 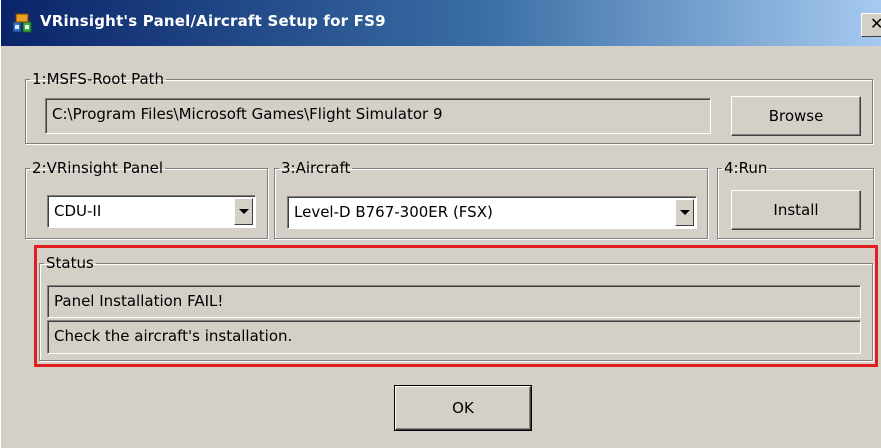 What do you see at coordinates (151, 211) in the screenshot?
I see `panel-select: CDU-II` at bounding box center [151, 211].